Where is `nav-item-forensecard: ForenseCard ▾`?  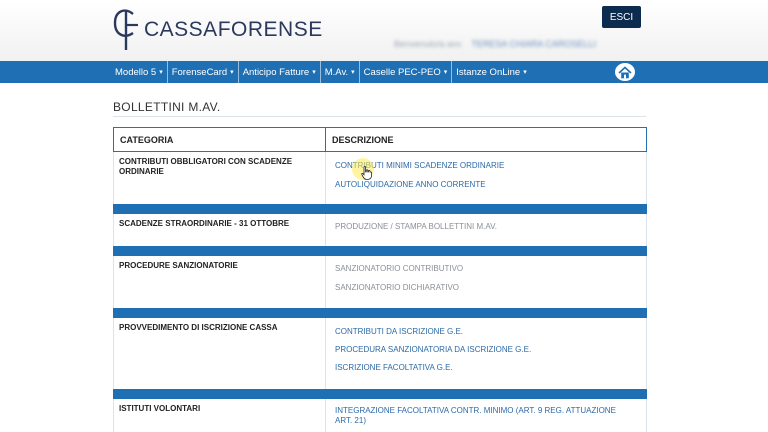 nav-item-forensecard: ForenseCard ▾ is located at coordinates (203, 72).